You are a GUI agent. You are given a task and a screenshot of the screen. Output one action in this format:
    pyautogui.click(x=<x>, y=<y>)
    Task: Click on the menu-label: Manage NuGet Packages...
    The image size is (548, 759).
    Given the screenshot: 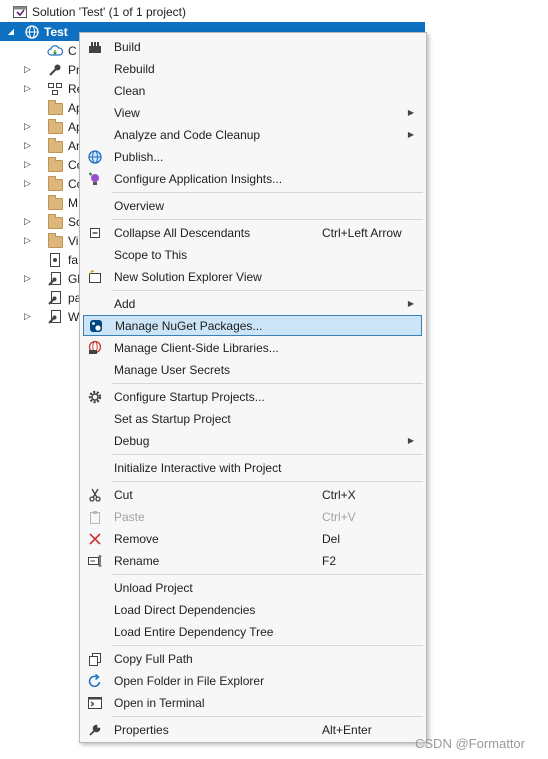 What is the action you would take?
    pyautogui.click(x=189, y=325)
    